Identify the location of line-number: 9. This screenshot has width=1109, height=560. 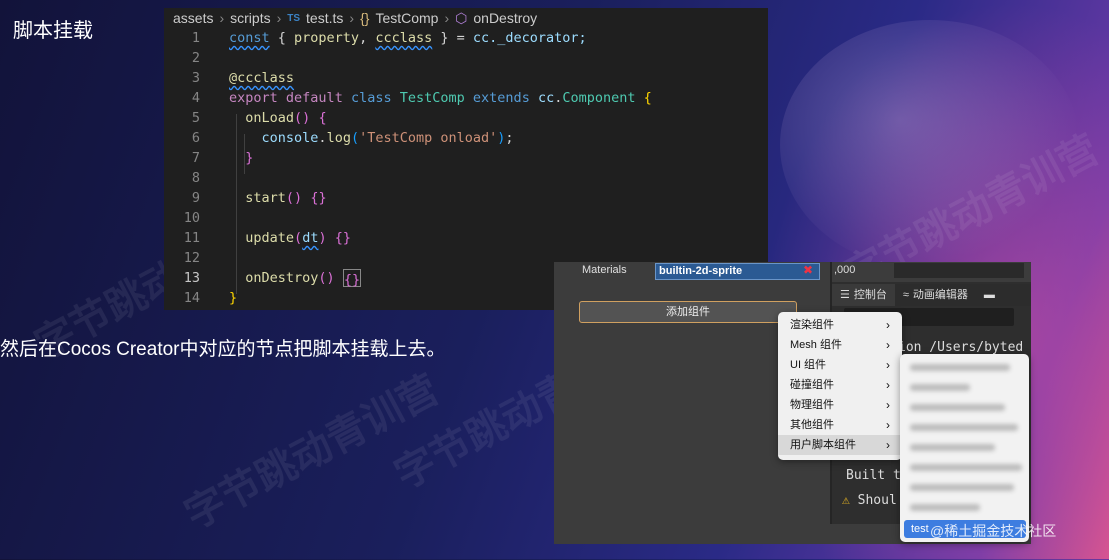
(195, 198).